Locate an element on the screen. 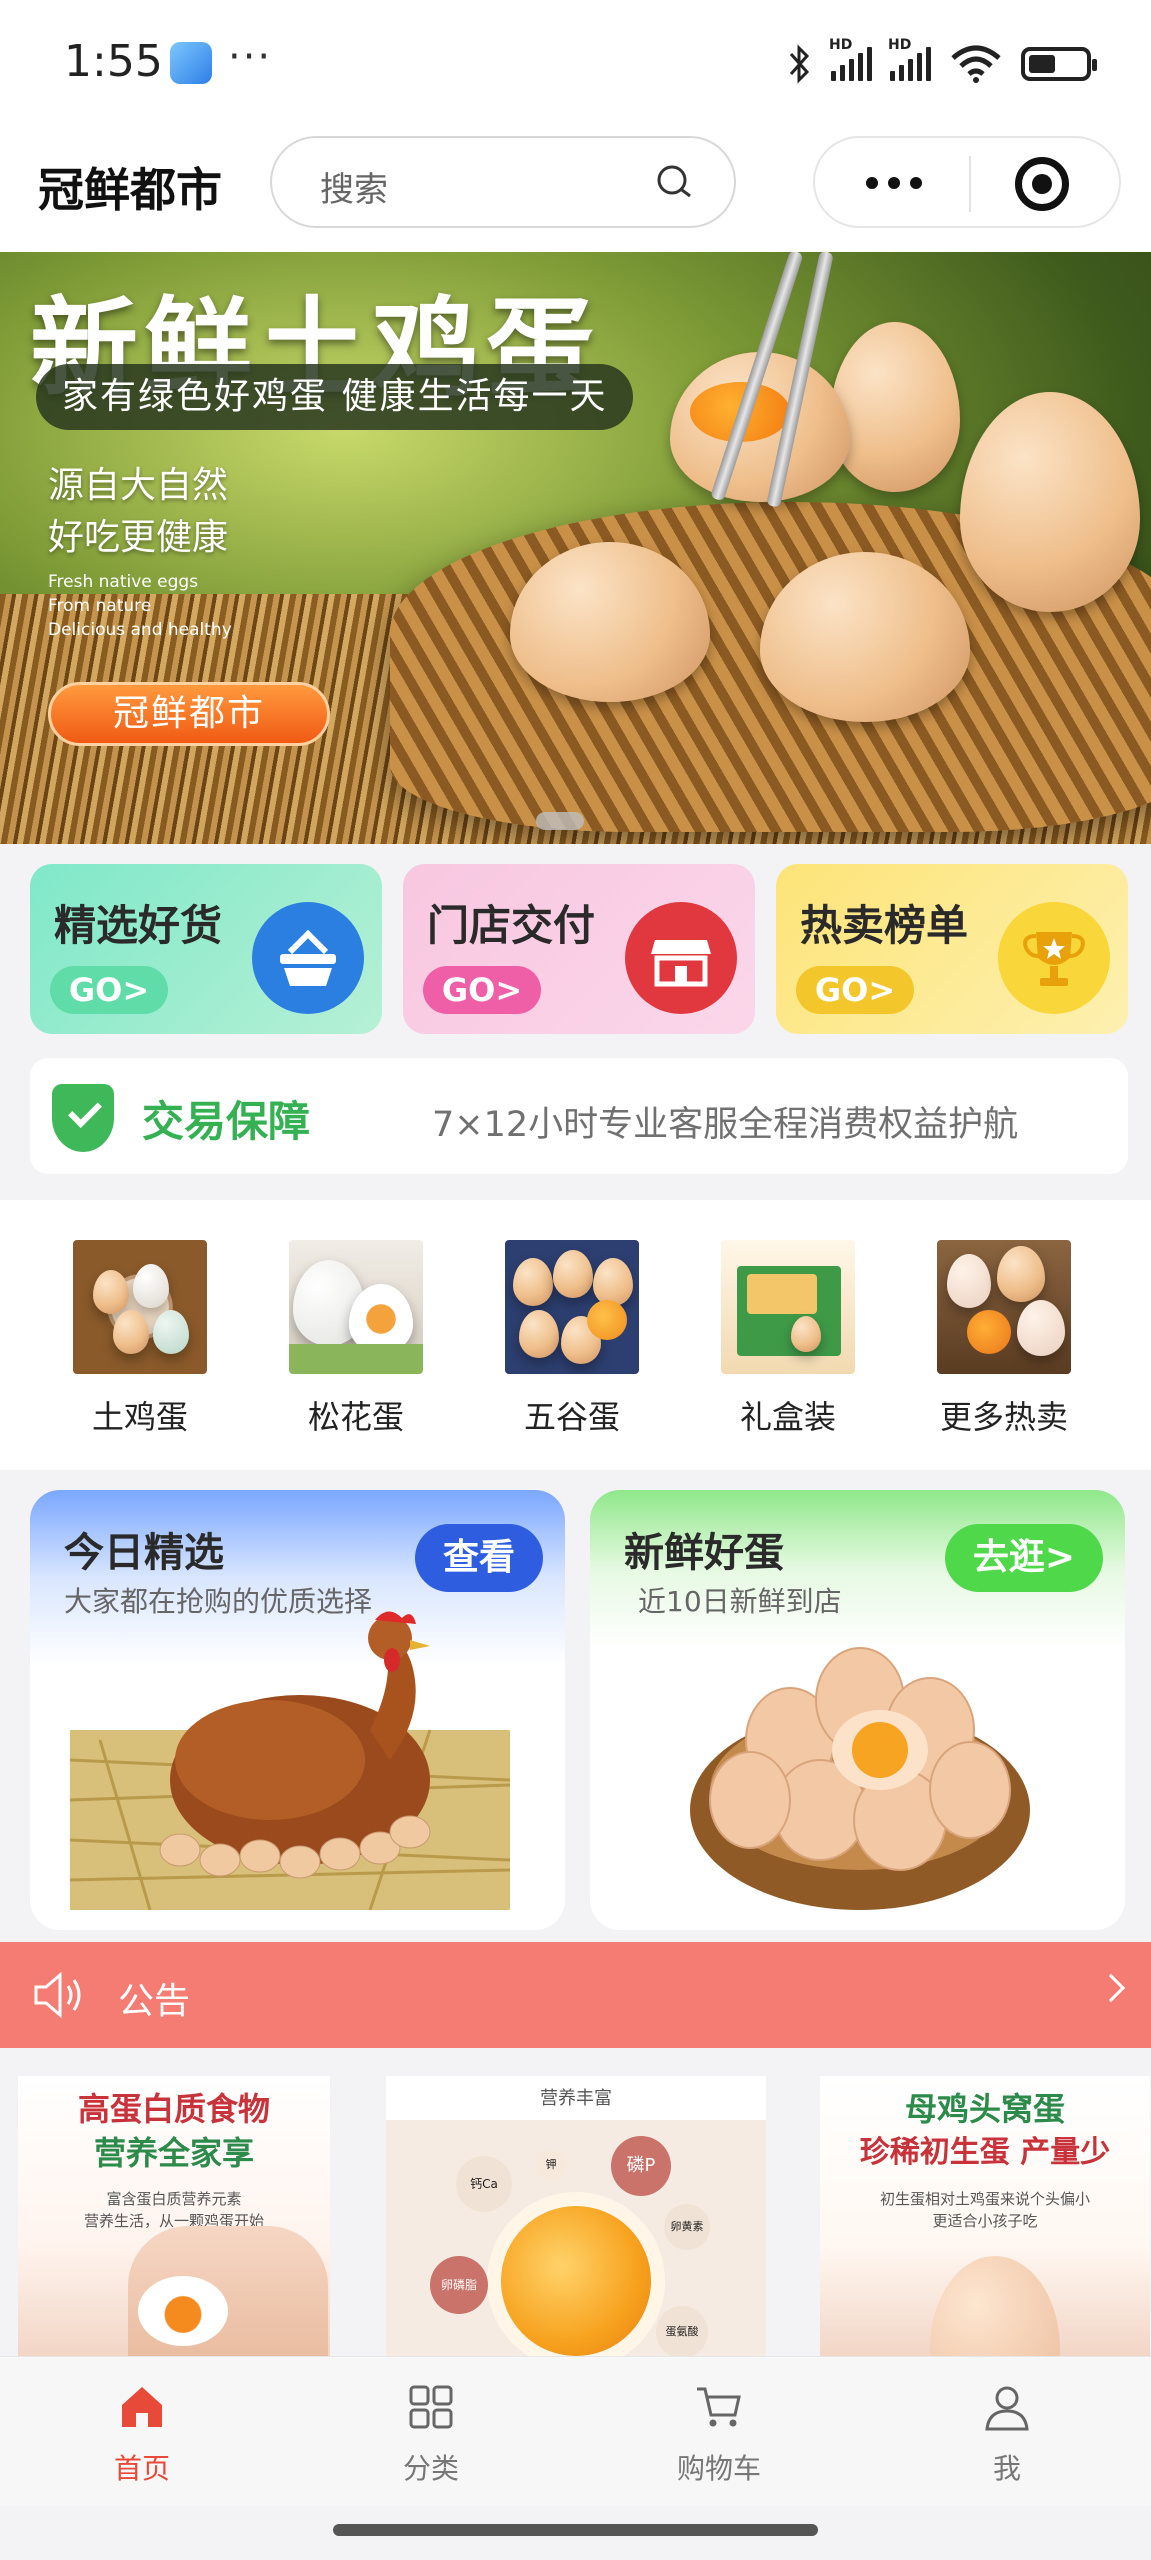  bluetooth-icon is located at coordinates (799, 64).